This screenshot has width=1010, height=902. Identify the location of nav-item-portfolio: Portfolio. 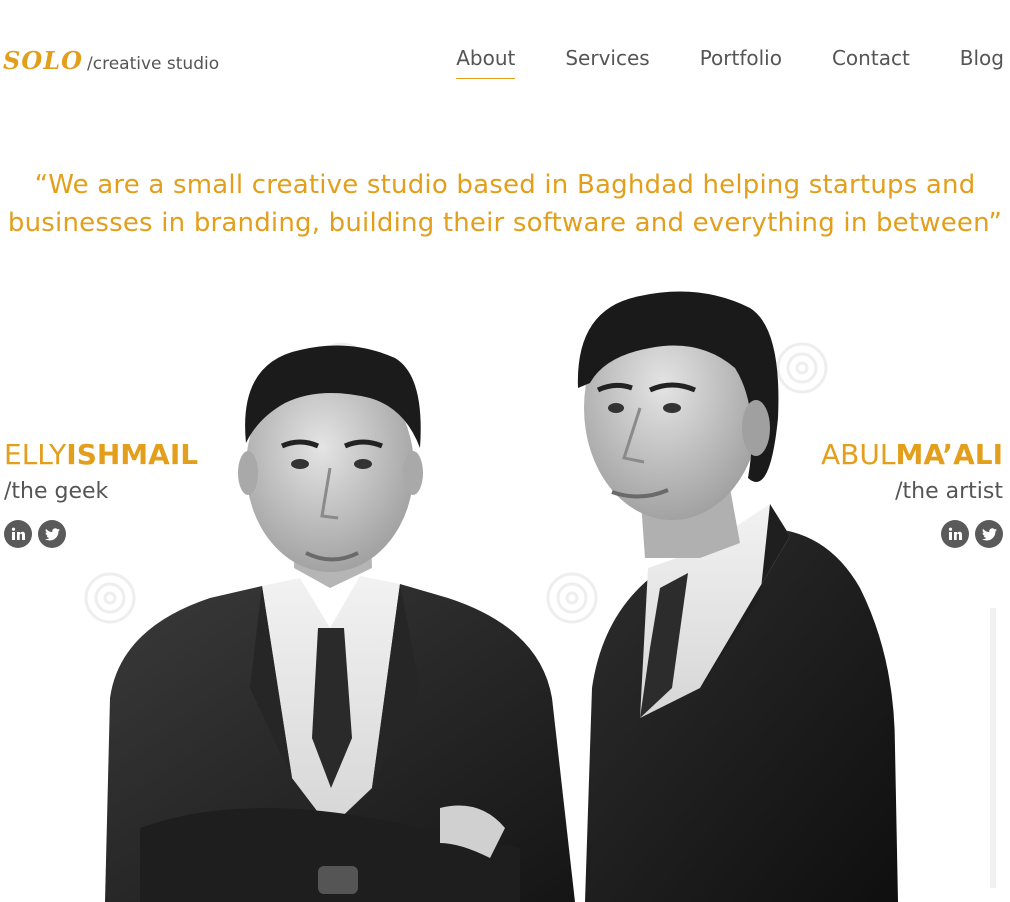
(741, 62).